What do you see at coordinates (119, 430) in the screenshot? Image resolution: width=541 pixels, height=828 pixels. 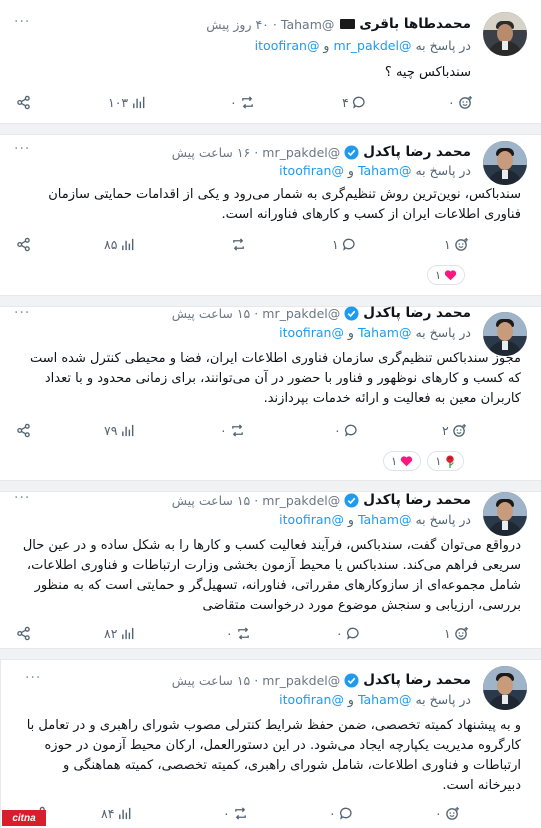 I see `views-counter: ۷۹` at bounding box center [119, 430].